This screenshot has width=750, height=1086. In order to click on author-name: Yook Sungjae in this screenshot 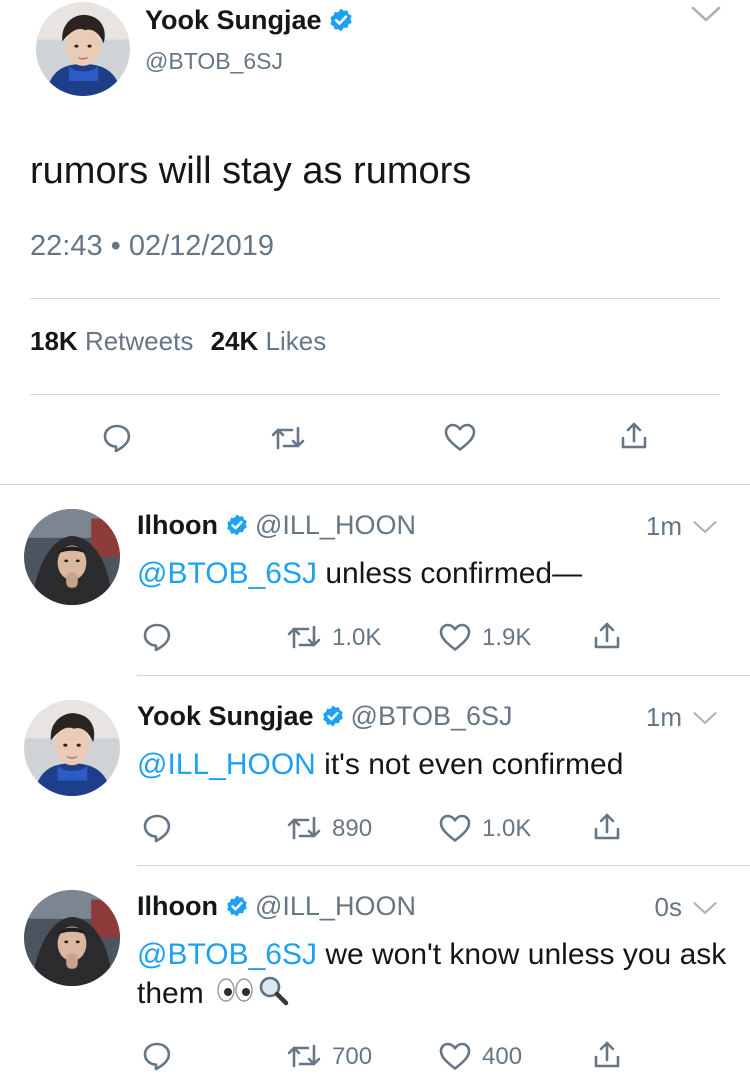, I will do `click(249, 20)`.